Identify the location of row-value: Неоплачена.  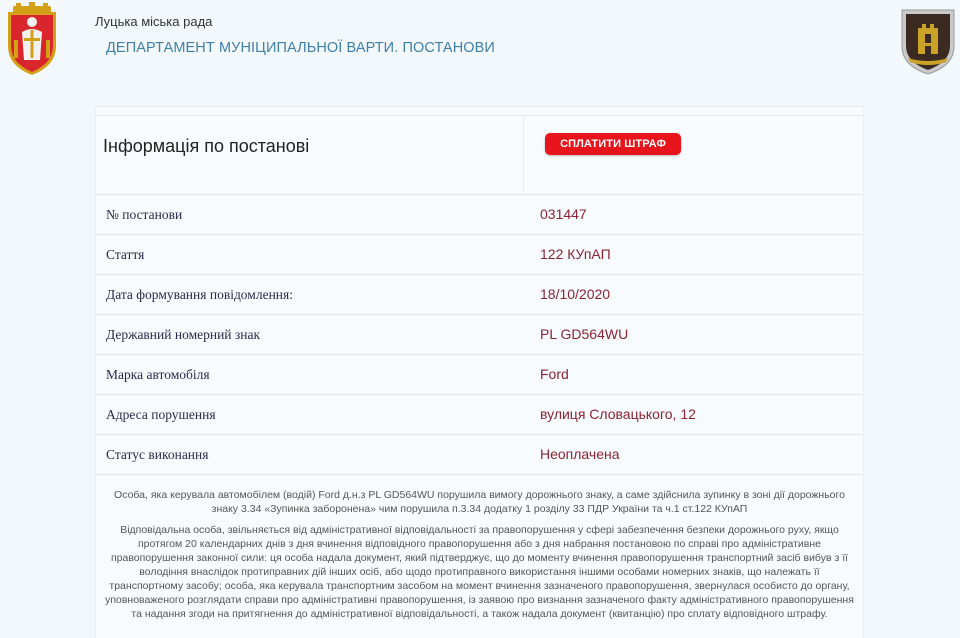
(580, 454).